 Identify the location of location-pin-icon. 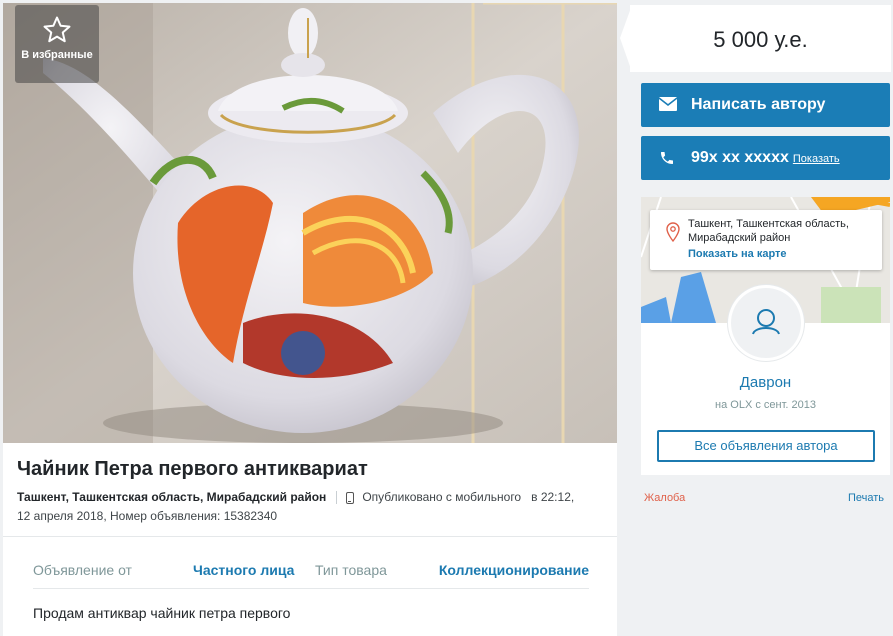
(673, 232).